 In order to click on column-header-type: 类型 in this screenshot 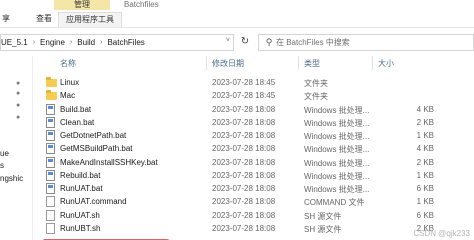, I will do `click(312, 63)`.